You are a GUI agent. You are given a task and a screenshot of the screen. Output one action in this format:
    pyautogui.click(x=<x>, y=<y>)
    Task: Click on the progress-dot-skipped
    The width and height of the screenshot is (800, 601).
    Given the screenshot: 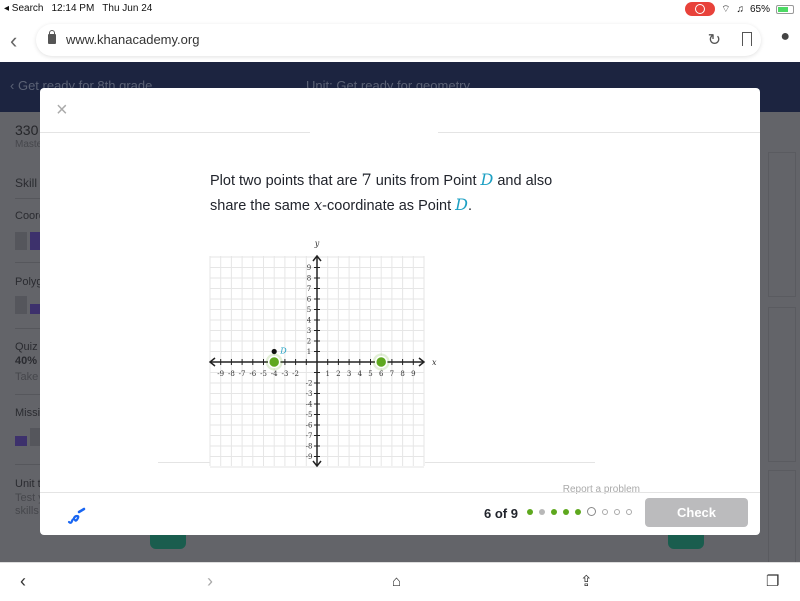 What is the action you would take?
    pyautogui.click(x=542, y=511)
    